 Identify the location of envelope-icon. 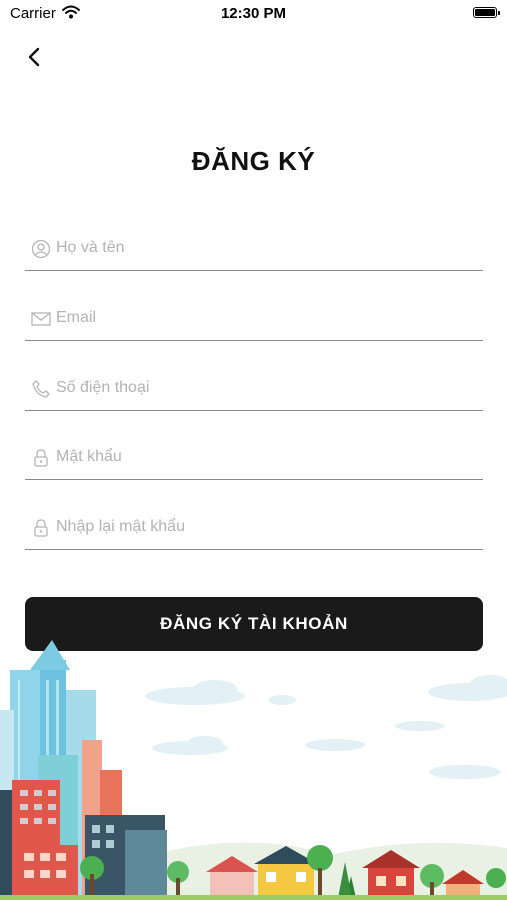
(41, 319).